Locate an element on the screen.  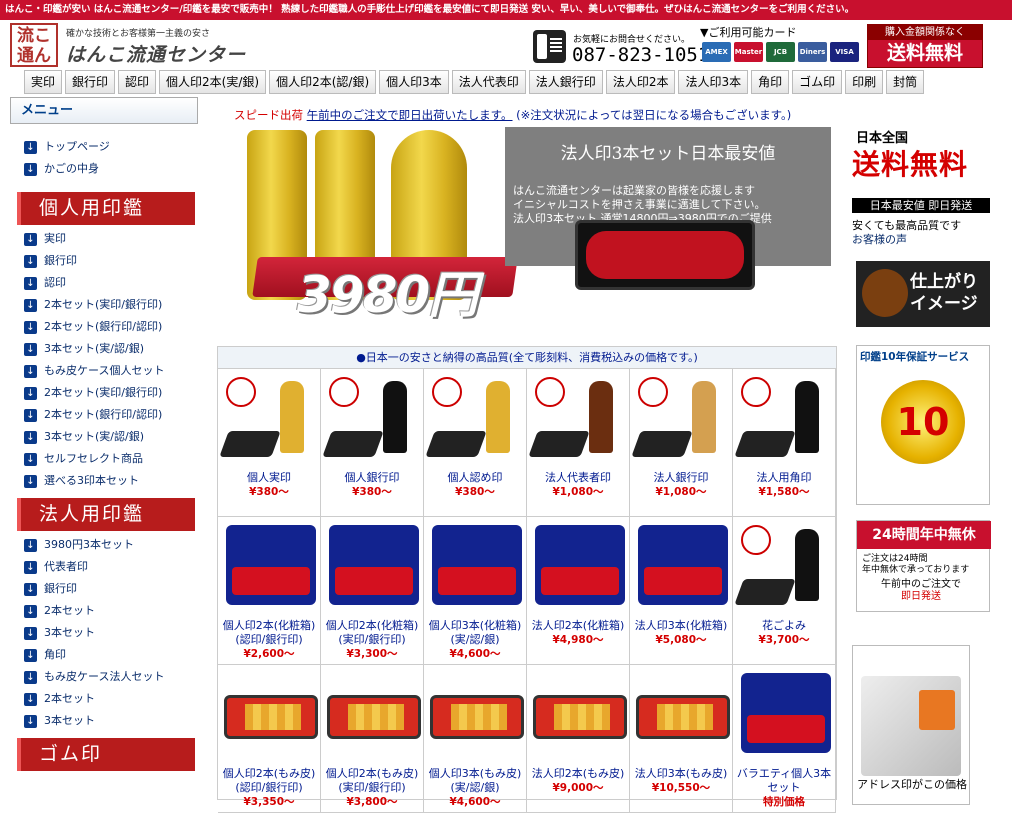
nav-item: 法人代表印 is located at coordinates (488, 82).